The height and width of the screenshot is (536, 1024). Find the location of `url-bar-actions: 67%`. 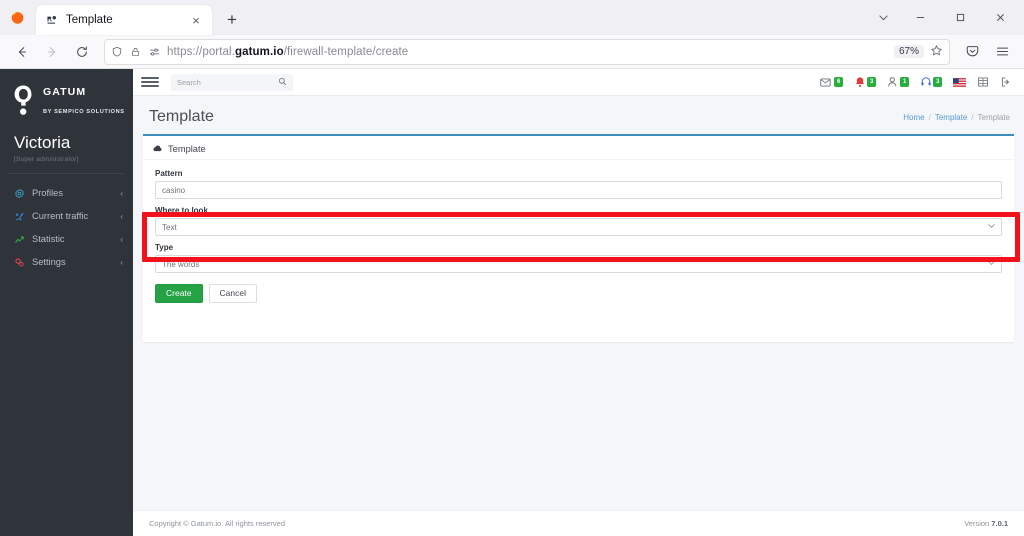

url-bar-actions: 67% is located at coordinates (918, 52).